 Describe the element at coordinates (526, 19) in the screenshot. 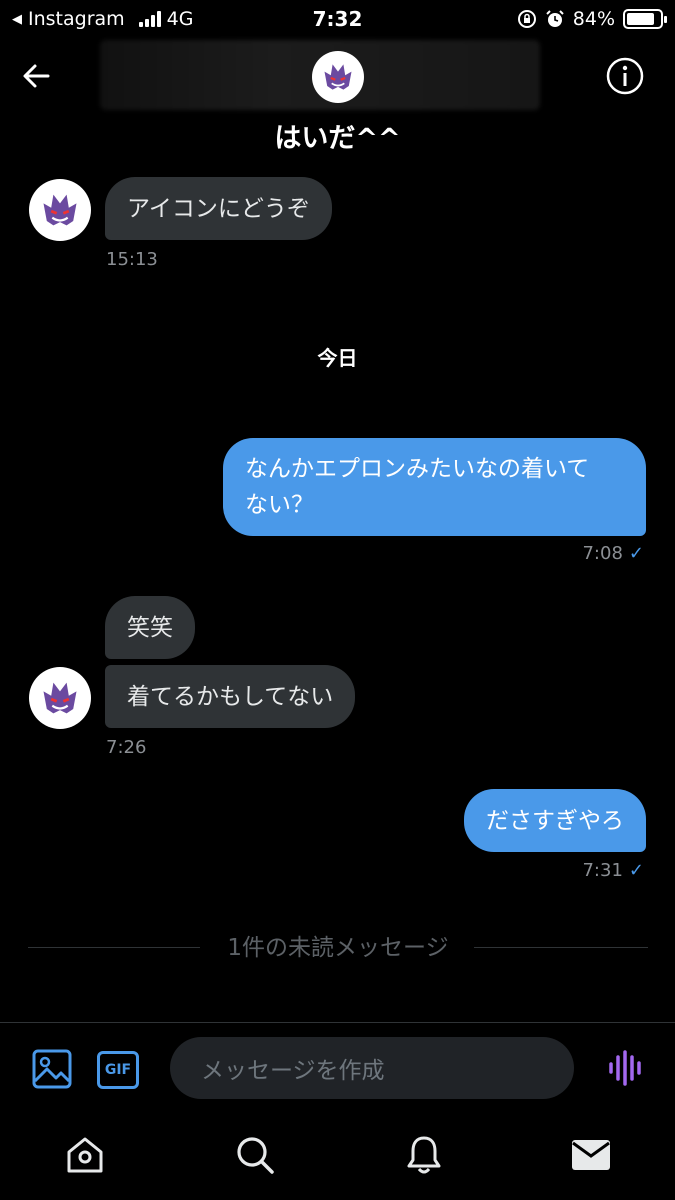

I see `orientation-lock-icon` at that location.